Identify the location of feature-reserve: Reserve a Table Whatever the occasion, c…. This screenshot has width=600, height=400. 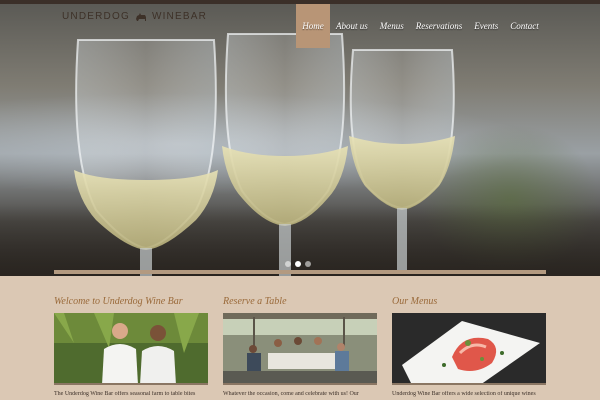
(300, 348).